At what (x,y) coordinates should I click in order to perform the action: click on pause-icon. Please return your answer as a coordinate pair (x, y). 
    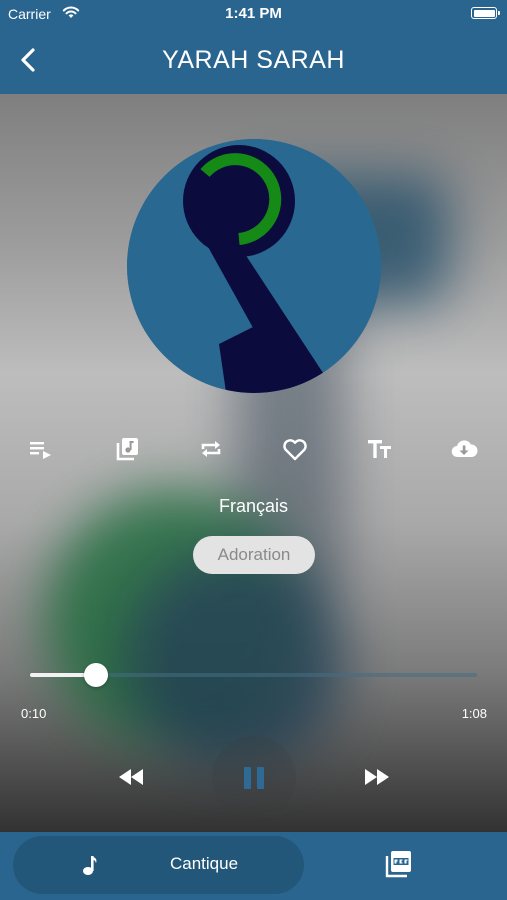
    Looking at the image, I should click on (254, 778).